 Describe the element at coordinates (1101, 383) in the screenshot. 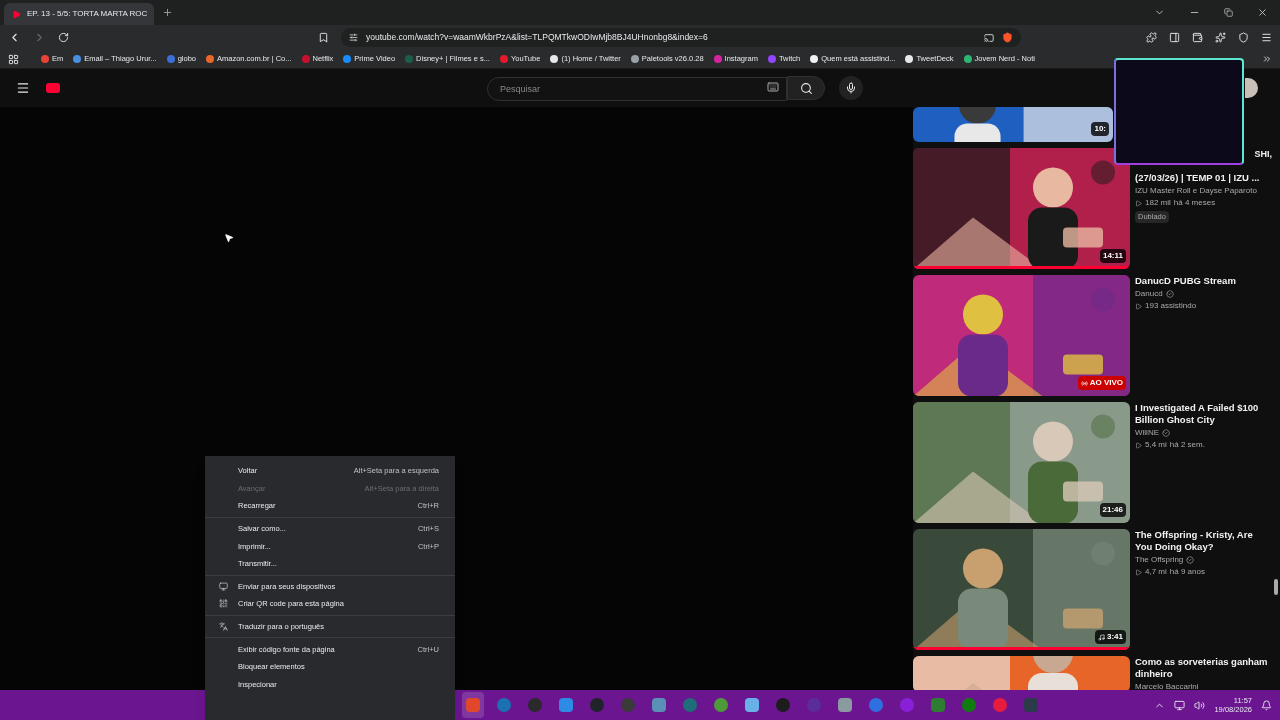

I see `live-badge: AO VIVO` at that location.